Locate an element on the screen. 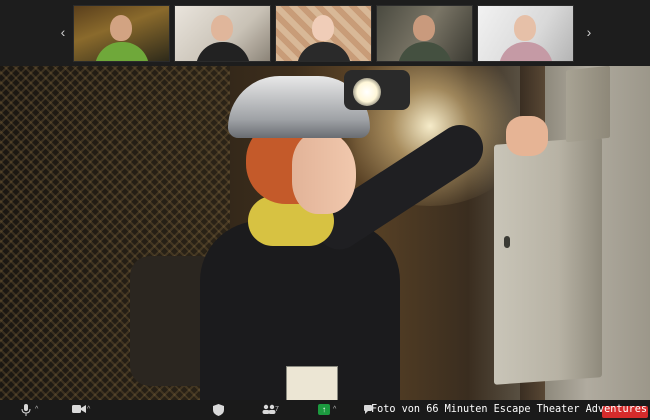 The image size is (650, 420). video-camera-icon is located at coordinates (79, 410).